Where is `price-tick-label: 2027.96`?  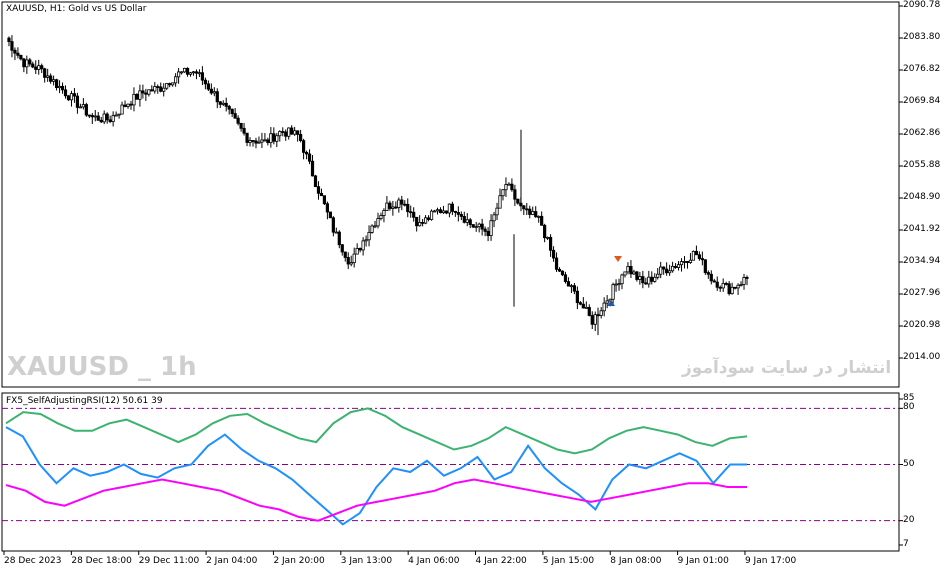
price-tick-label: 2027.96 is located at coordinates (922, 293).